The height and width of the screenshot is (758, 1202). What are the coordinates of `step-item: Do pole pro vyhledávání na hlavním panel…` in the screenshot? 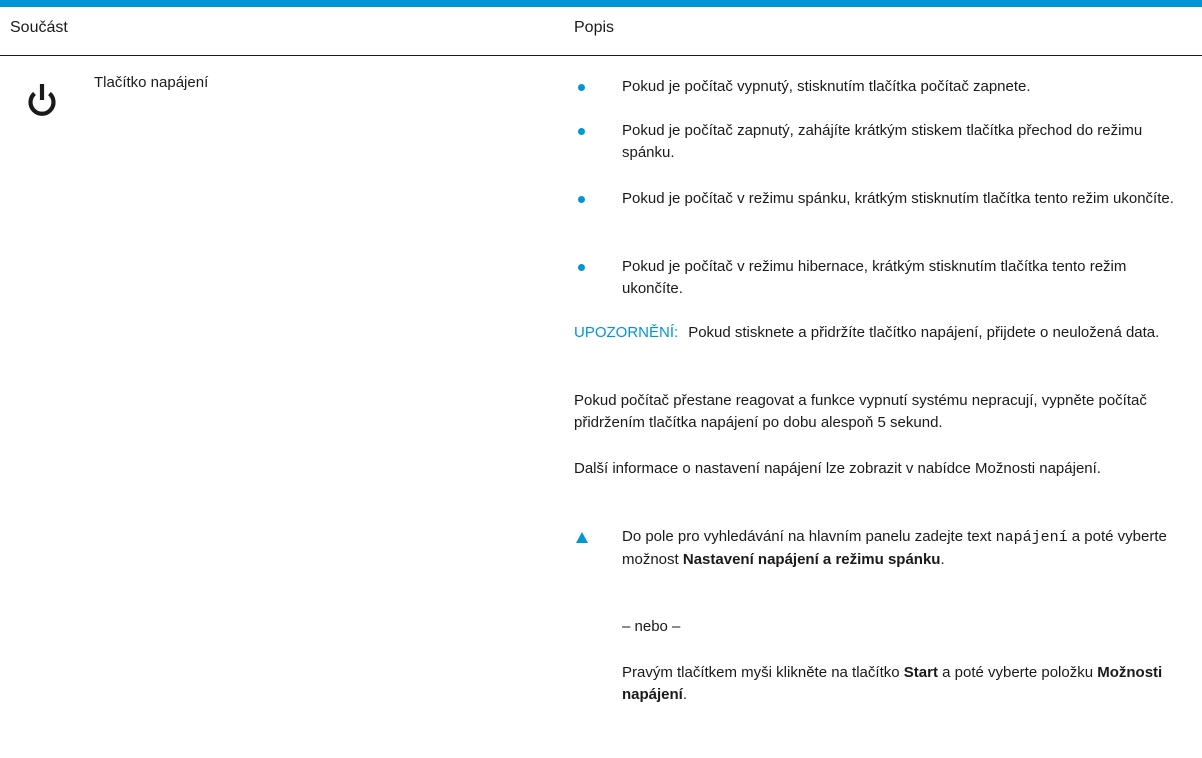 It's located at (879, 561).